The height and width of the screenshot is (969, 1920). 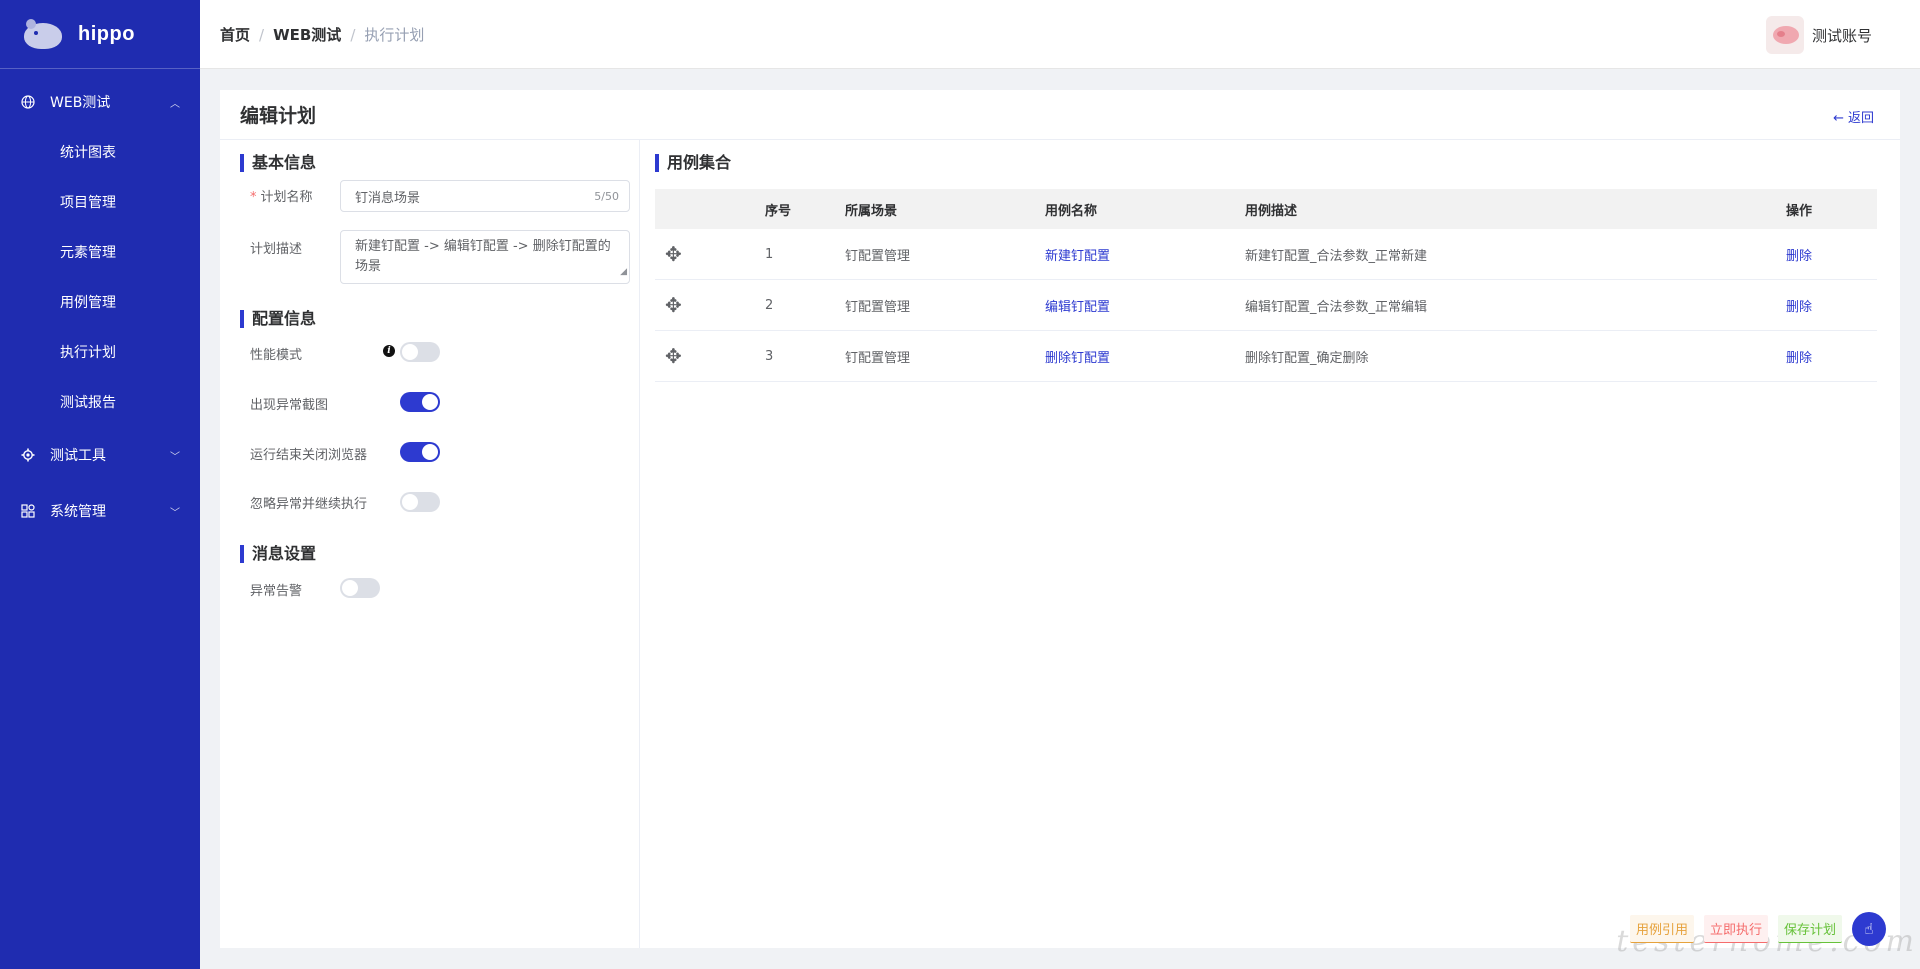 What do you see at coordinates (278, 319) in the screenshot?
I see `section-title-config: 配置信息` at bounding box center [278, 319].